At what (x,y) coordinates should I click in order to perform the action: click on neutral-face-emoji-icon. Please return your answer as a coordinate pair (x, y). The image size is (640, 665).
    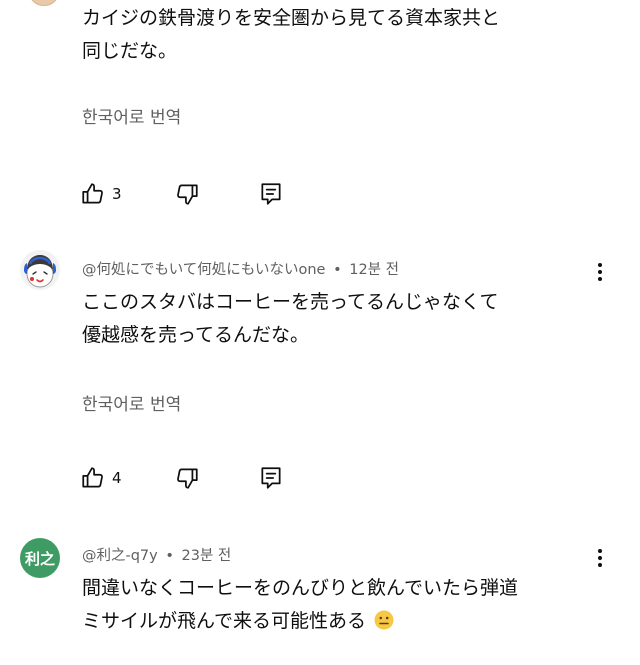
    Looking at the image, I should click on (384, 620).